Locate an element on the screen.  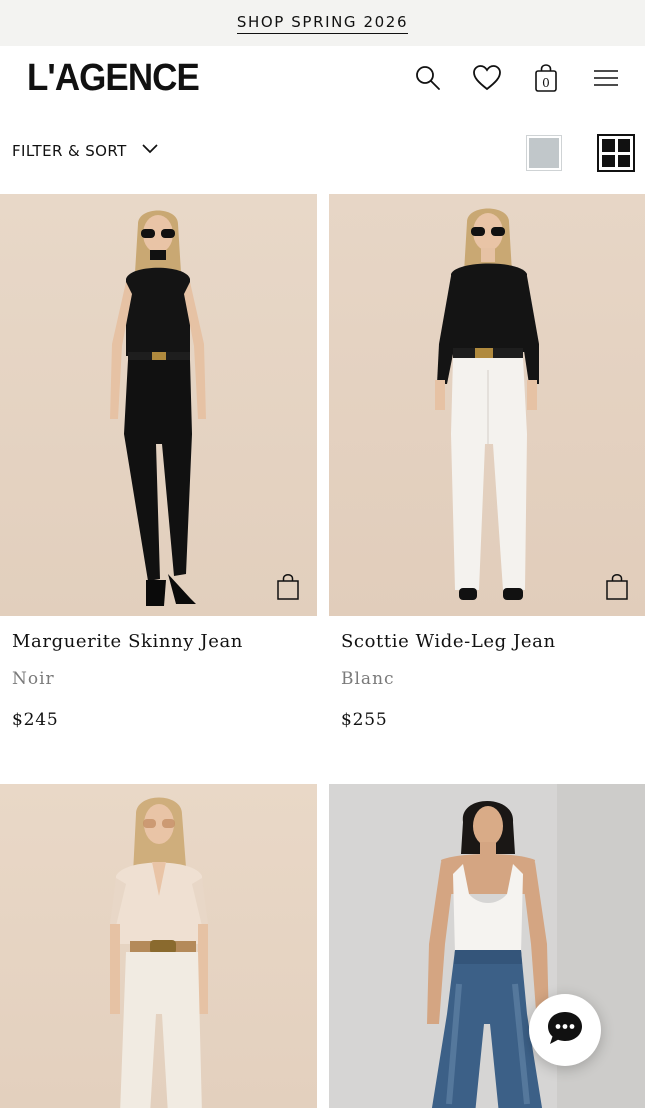
chevron-down-icon is located at coordinates (150, 151).